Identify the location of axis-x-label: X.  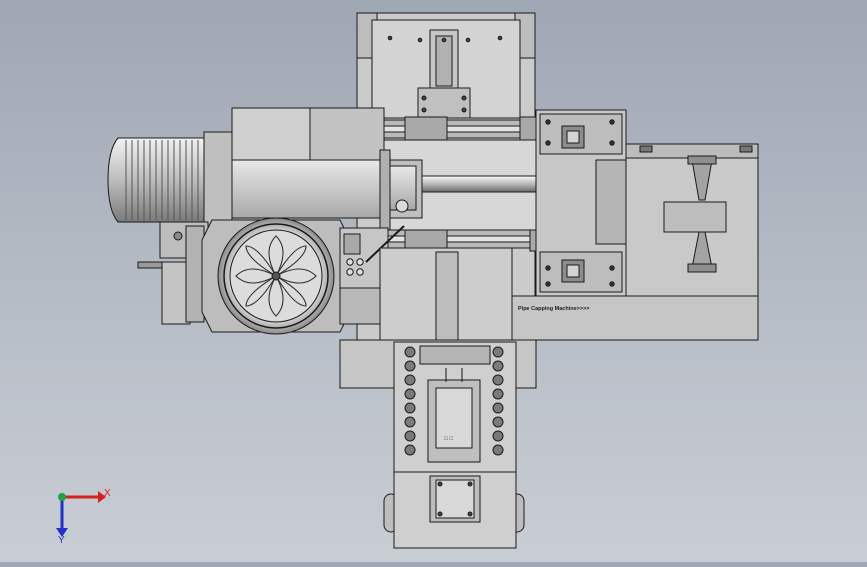
(107, 493).